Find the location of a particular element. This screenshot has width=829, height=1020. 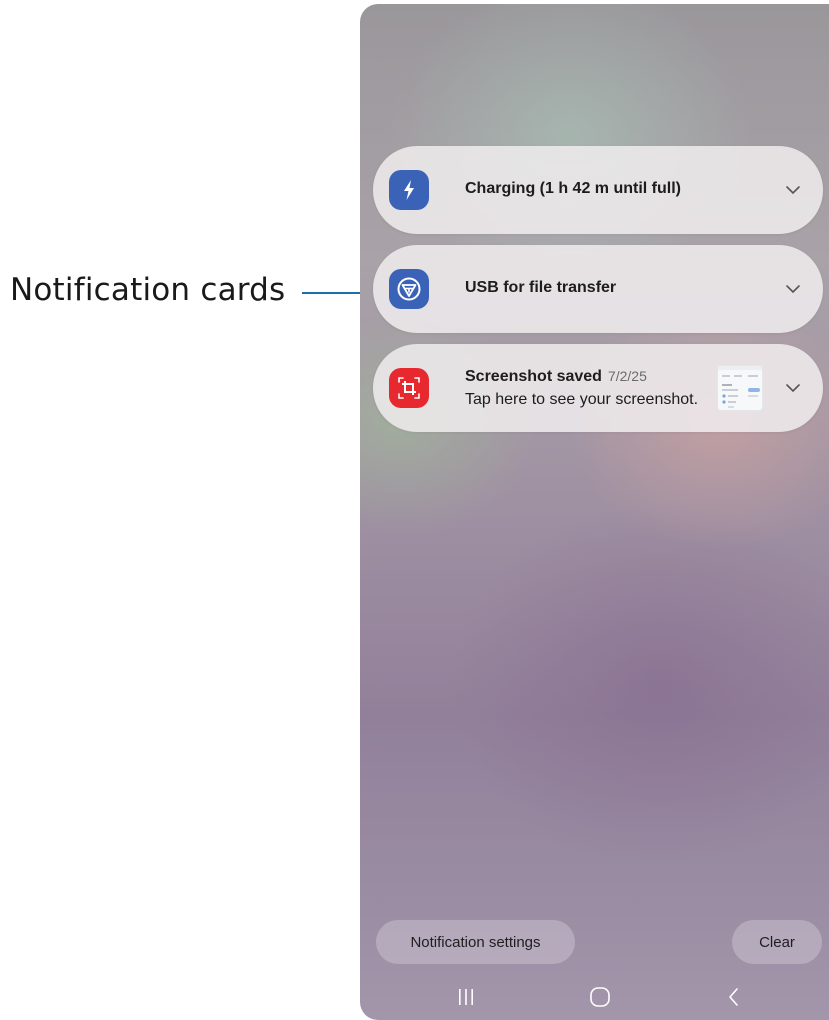

recents-icon is located at coordinates (466, 997).